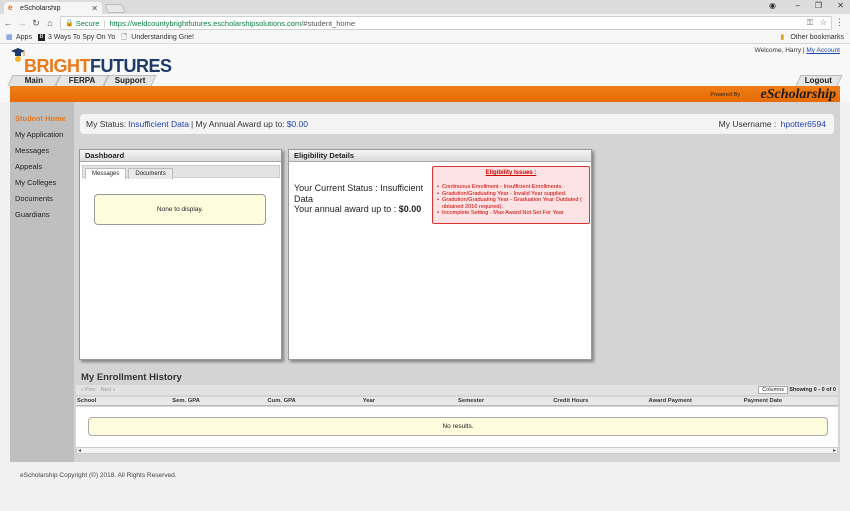  Describe the element at coordinates (839, 22) in the screenshot. I see `menu-icon: ⋮` at that location.